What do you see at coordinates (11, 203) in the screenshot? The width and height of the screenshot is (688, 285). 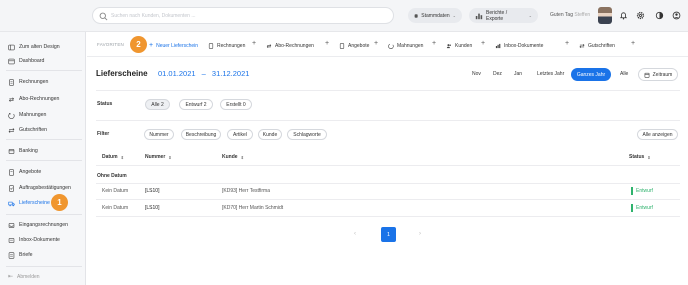 I see `truck-icon` at bounding box center [11, 203].